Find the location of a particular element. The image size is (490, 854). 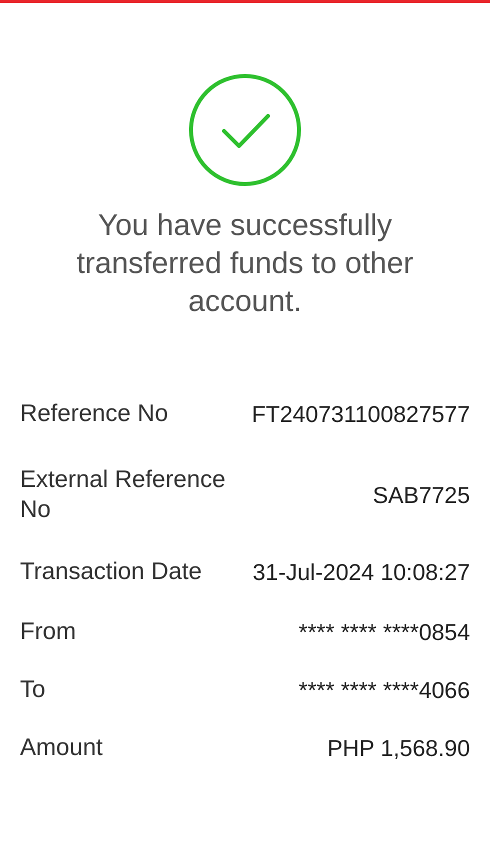

detail-label: Amount is located at coordinates (62, 748).